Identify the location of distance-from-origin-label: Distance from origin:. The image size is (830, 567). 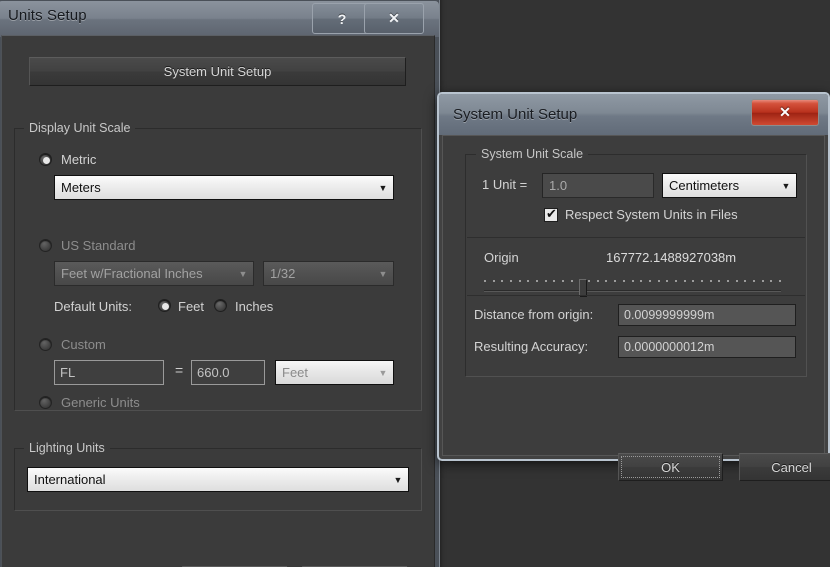
(534, 314).